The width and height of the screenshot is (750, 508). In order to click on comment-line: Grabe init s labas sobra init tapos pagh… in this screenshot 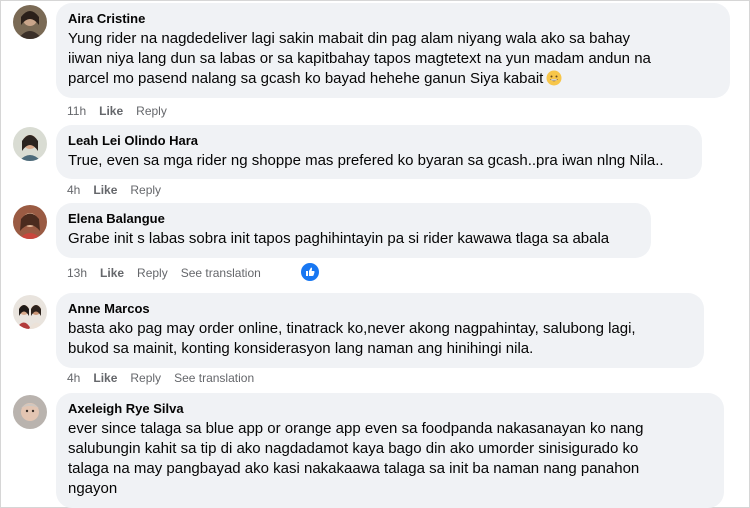, I will do `click(339, 238)`.